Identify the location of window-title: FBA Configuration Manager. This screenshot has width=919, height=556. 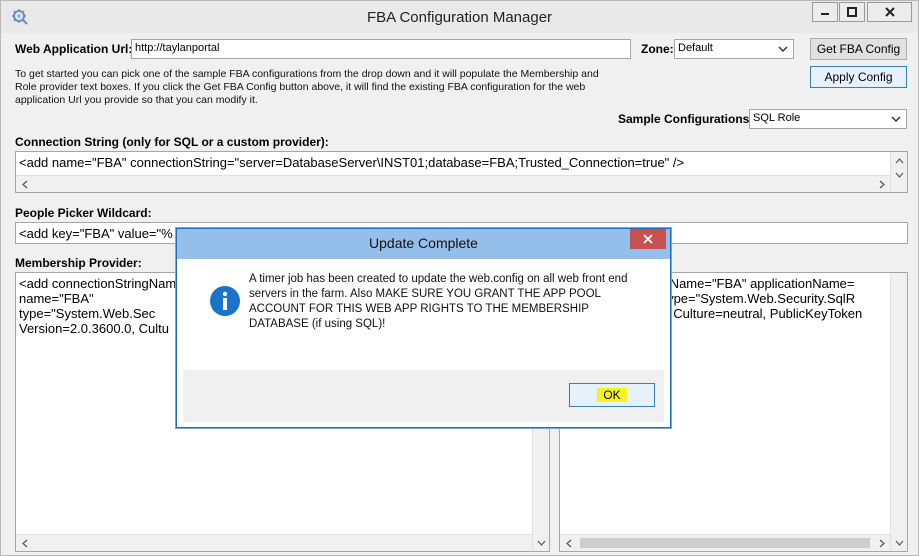
(459, 17).